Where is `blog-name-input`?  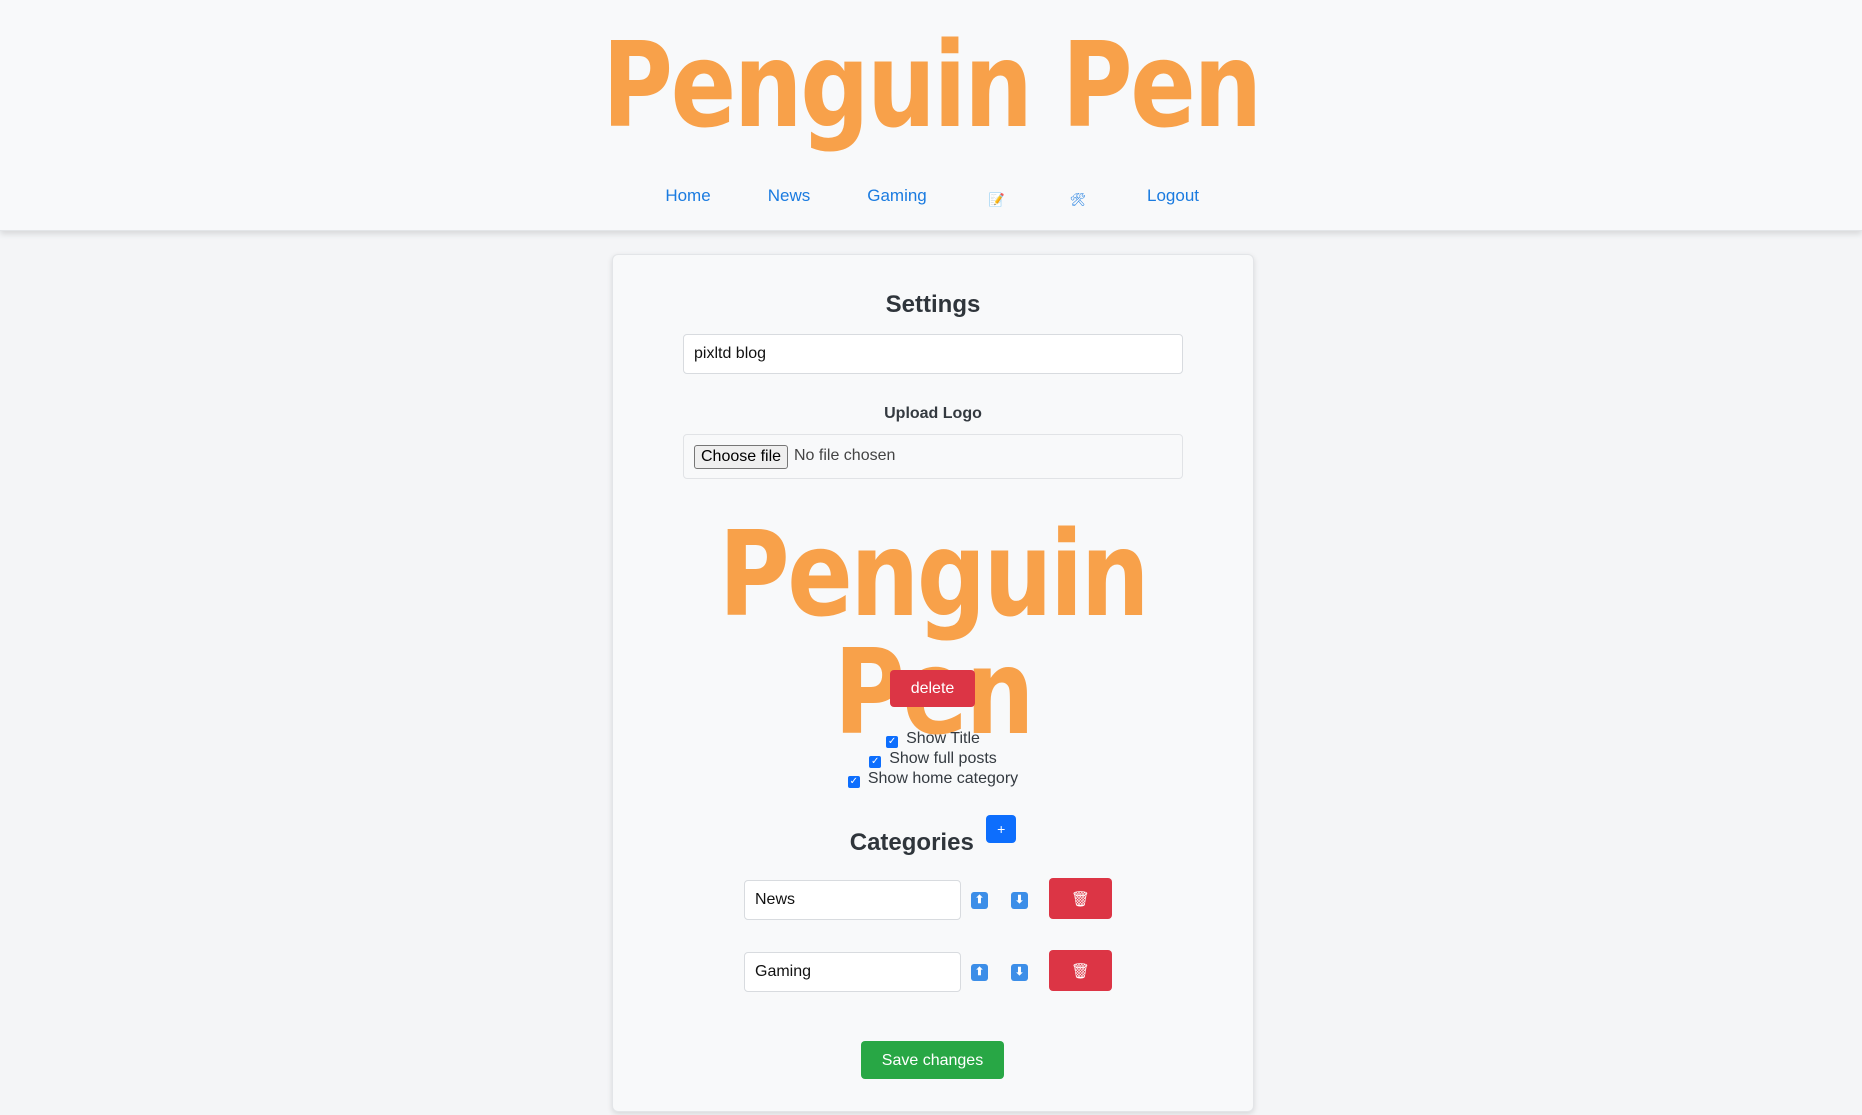
blog-name-input is located at coordinates (933, 354).